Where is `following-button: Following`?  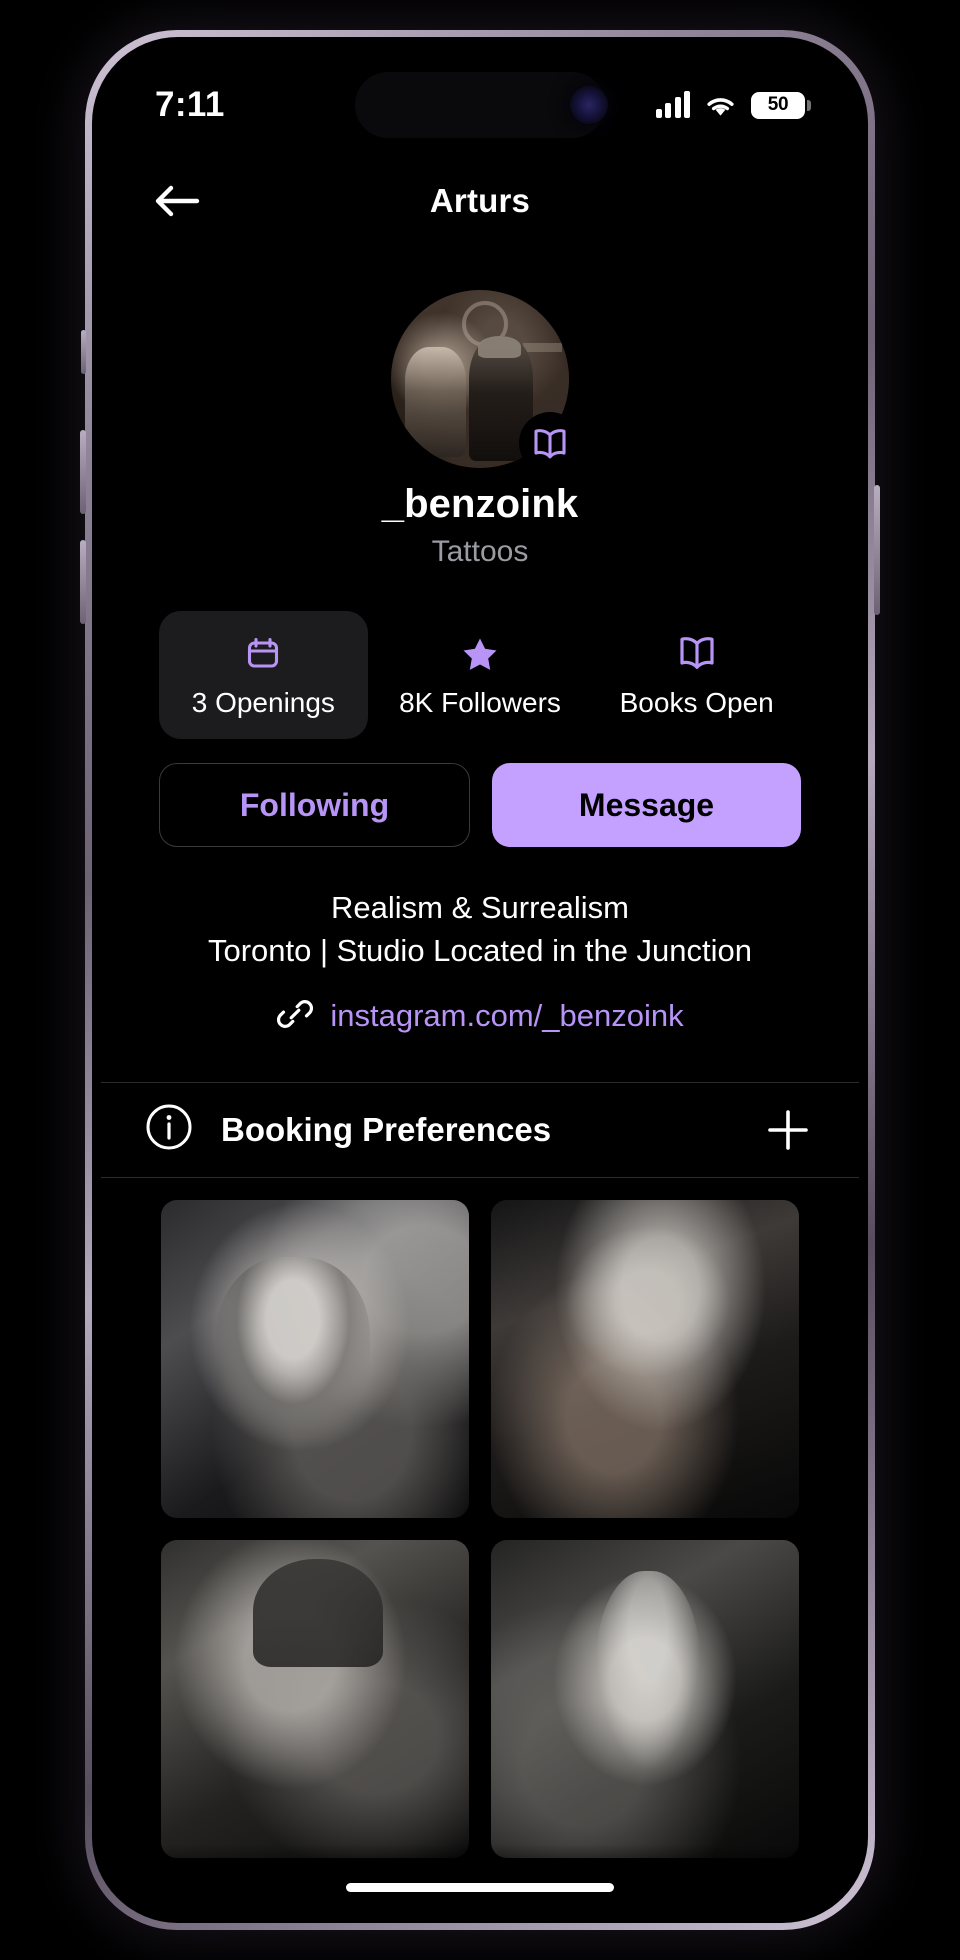 following-button: Following is located at coordinates (314, 805).